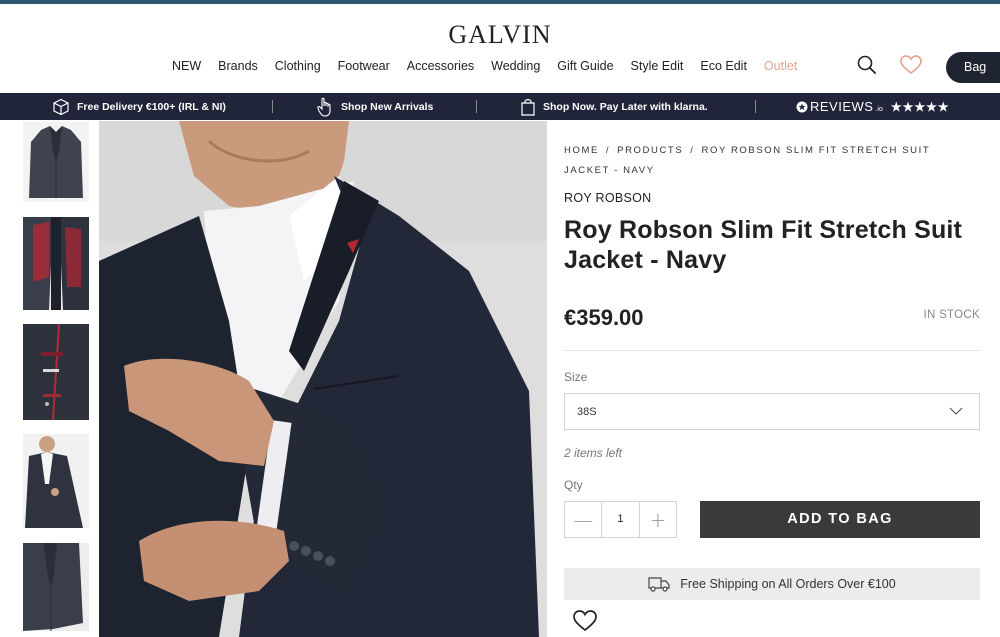 This screenshot has width=1000, height=637. I want to click on stock-status: IN STOCK, so click(951, 315).